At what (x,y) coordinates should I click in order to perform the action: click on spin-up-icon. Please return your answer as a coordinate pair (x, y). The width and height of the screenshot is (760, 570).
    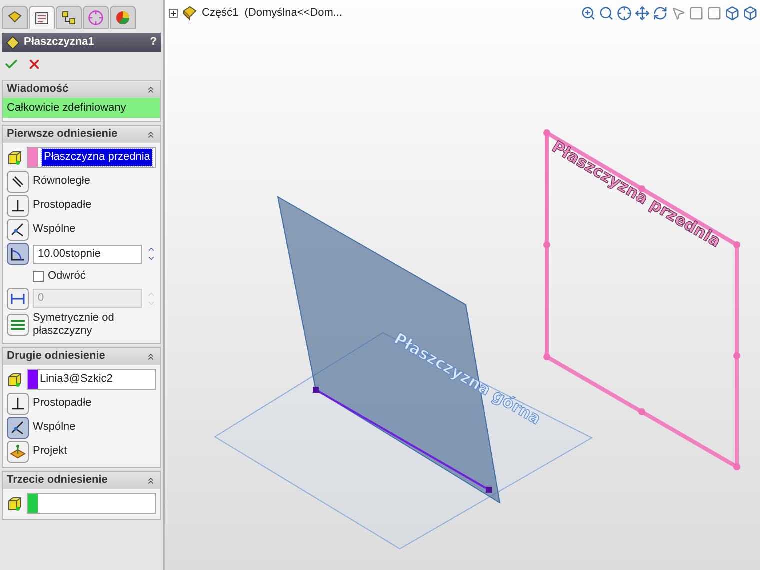
    Looking at the image, I should click on (151, 249).